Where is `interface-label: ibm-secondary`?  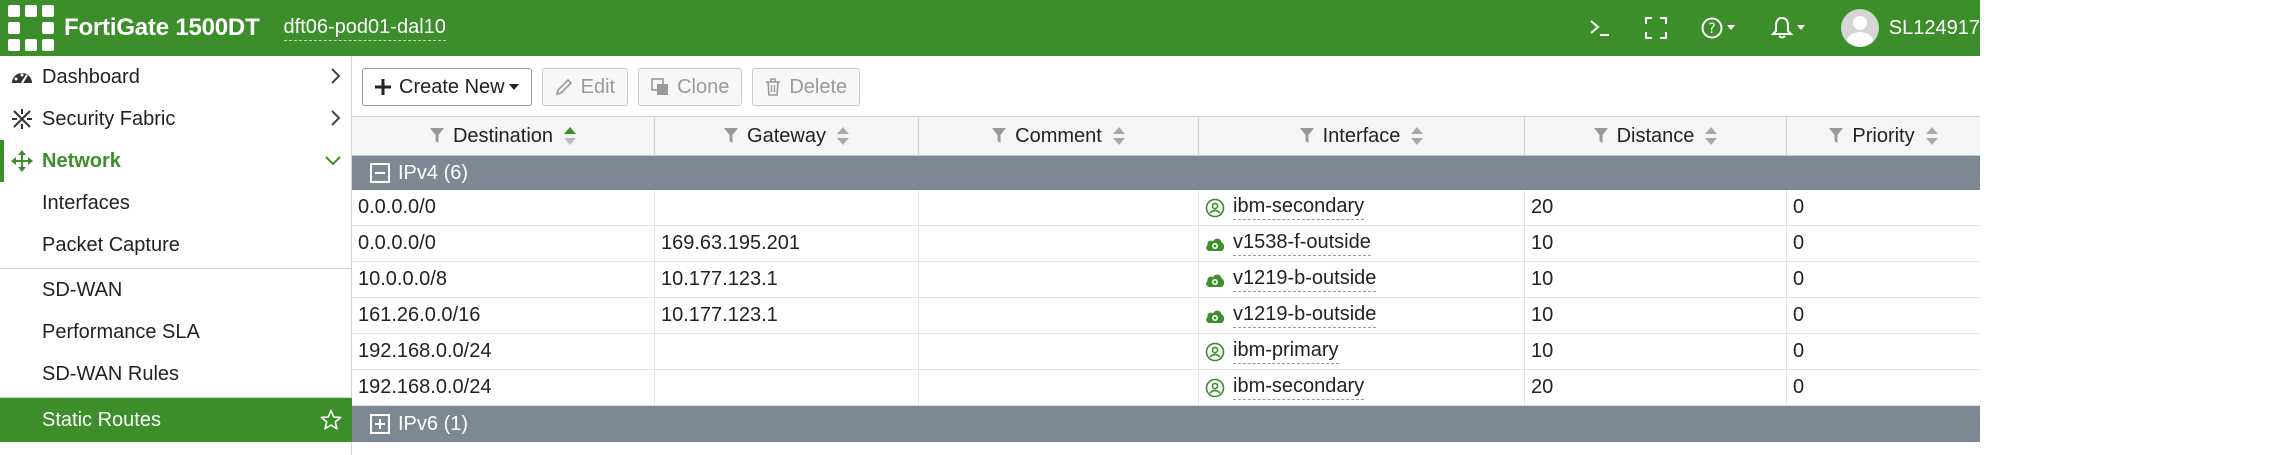
interface-label: ibm-secondary is located at coordinates (1299, 387).